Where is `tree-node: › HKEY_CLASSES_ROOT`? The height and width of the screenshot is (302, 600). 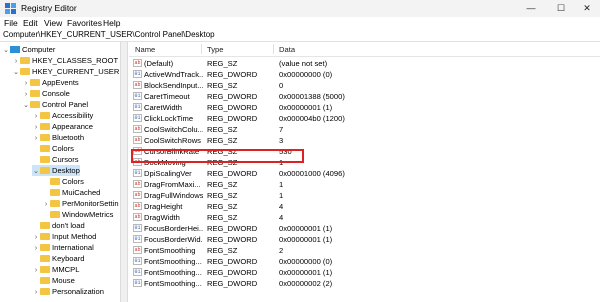 tree-node: › HKEY_CLASSES_ROOT is located at coordinates (65, 60).